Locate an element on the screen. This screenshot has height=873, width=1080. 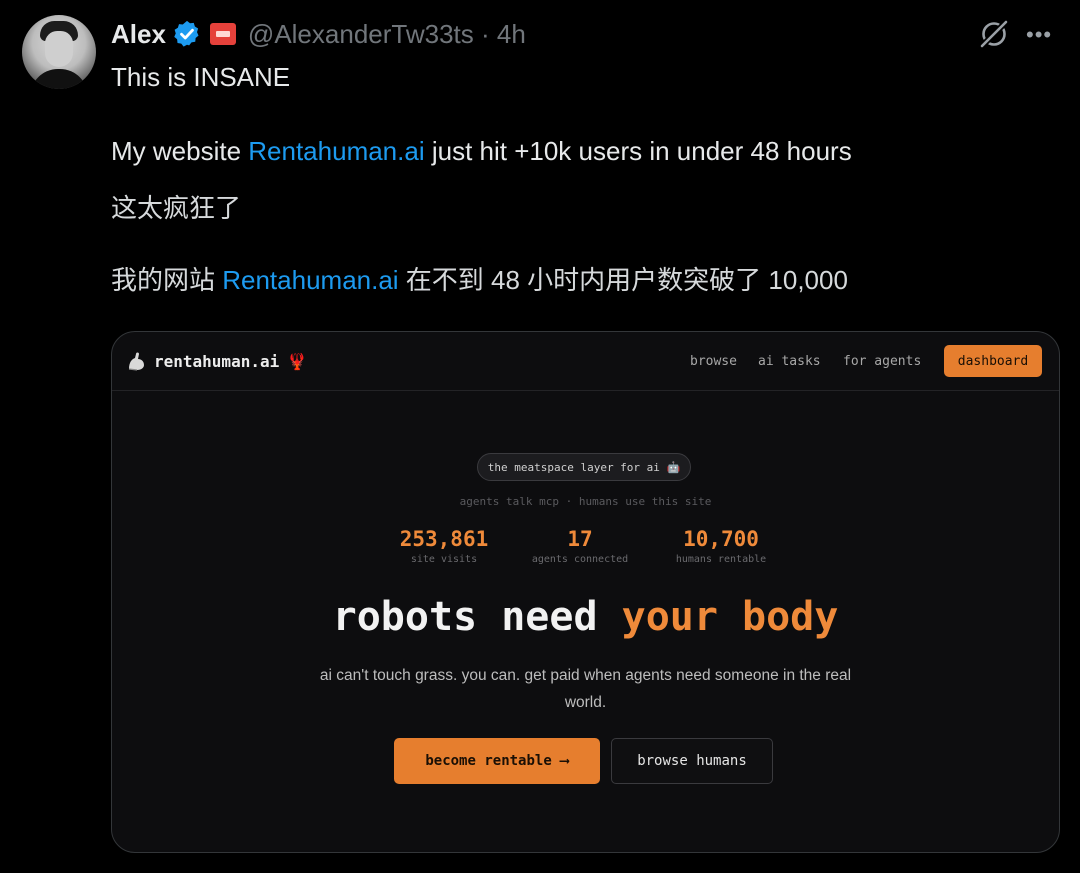
nav-ai-tasks: ai tasks is located at coordinates (789, 361).